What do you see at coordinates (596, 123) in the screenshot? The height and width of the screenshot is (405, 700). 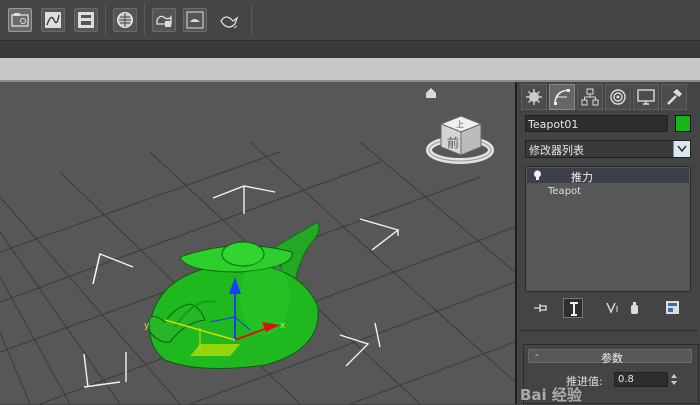 I see `object-name-field: Teapot01` at bounding box center [596, 123].